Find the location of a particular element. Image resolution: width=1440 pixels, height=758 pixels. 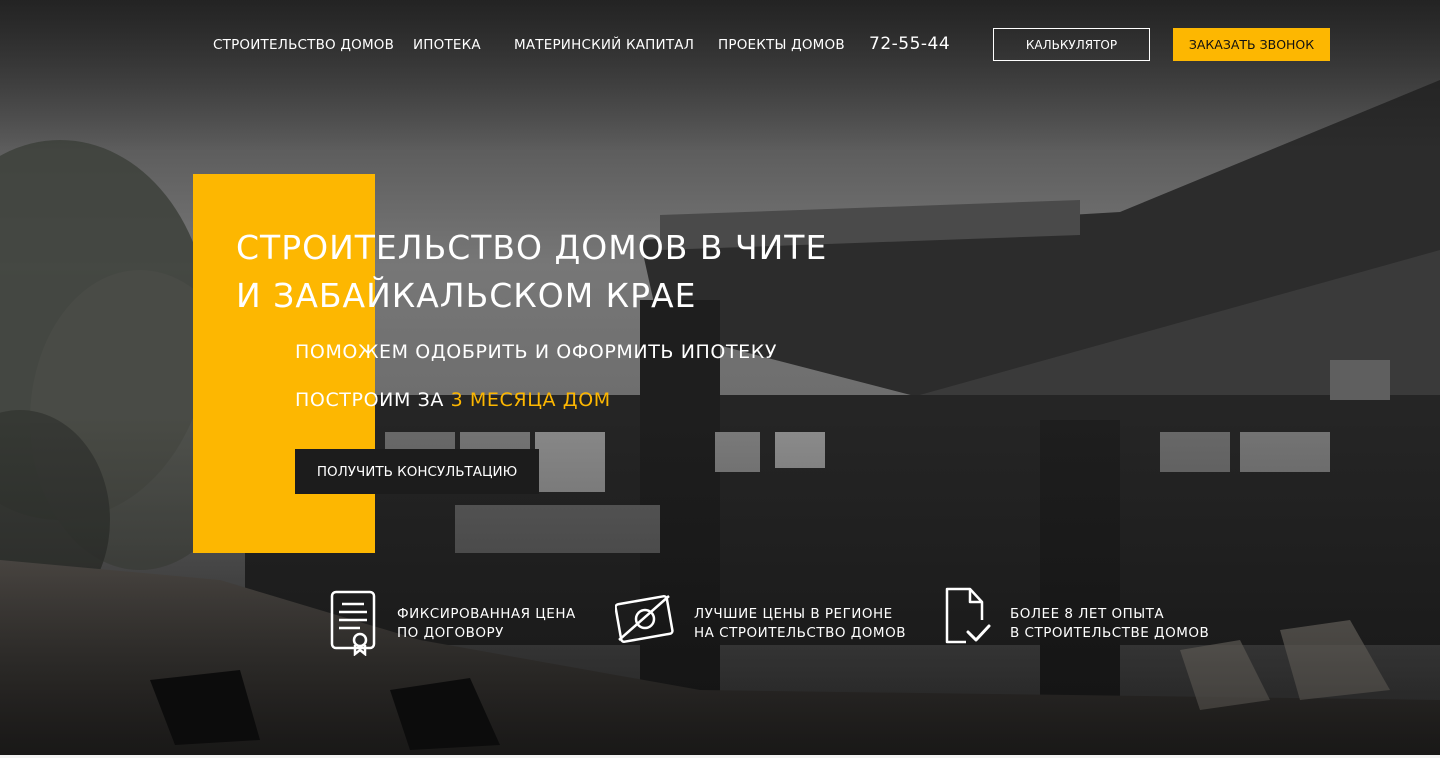

hero-subtitle-build-time: ПОСТРОИМ ЗА 3 МЕСЯЦА ДОМ is located at coordinates (453, 400).